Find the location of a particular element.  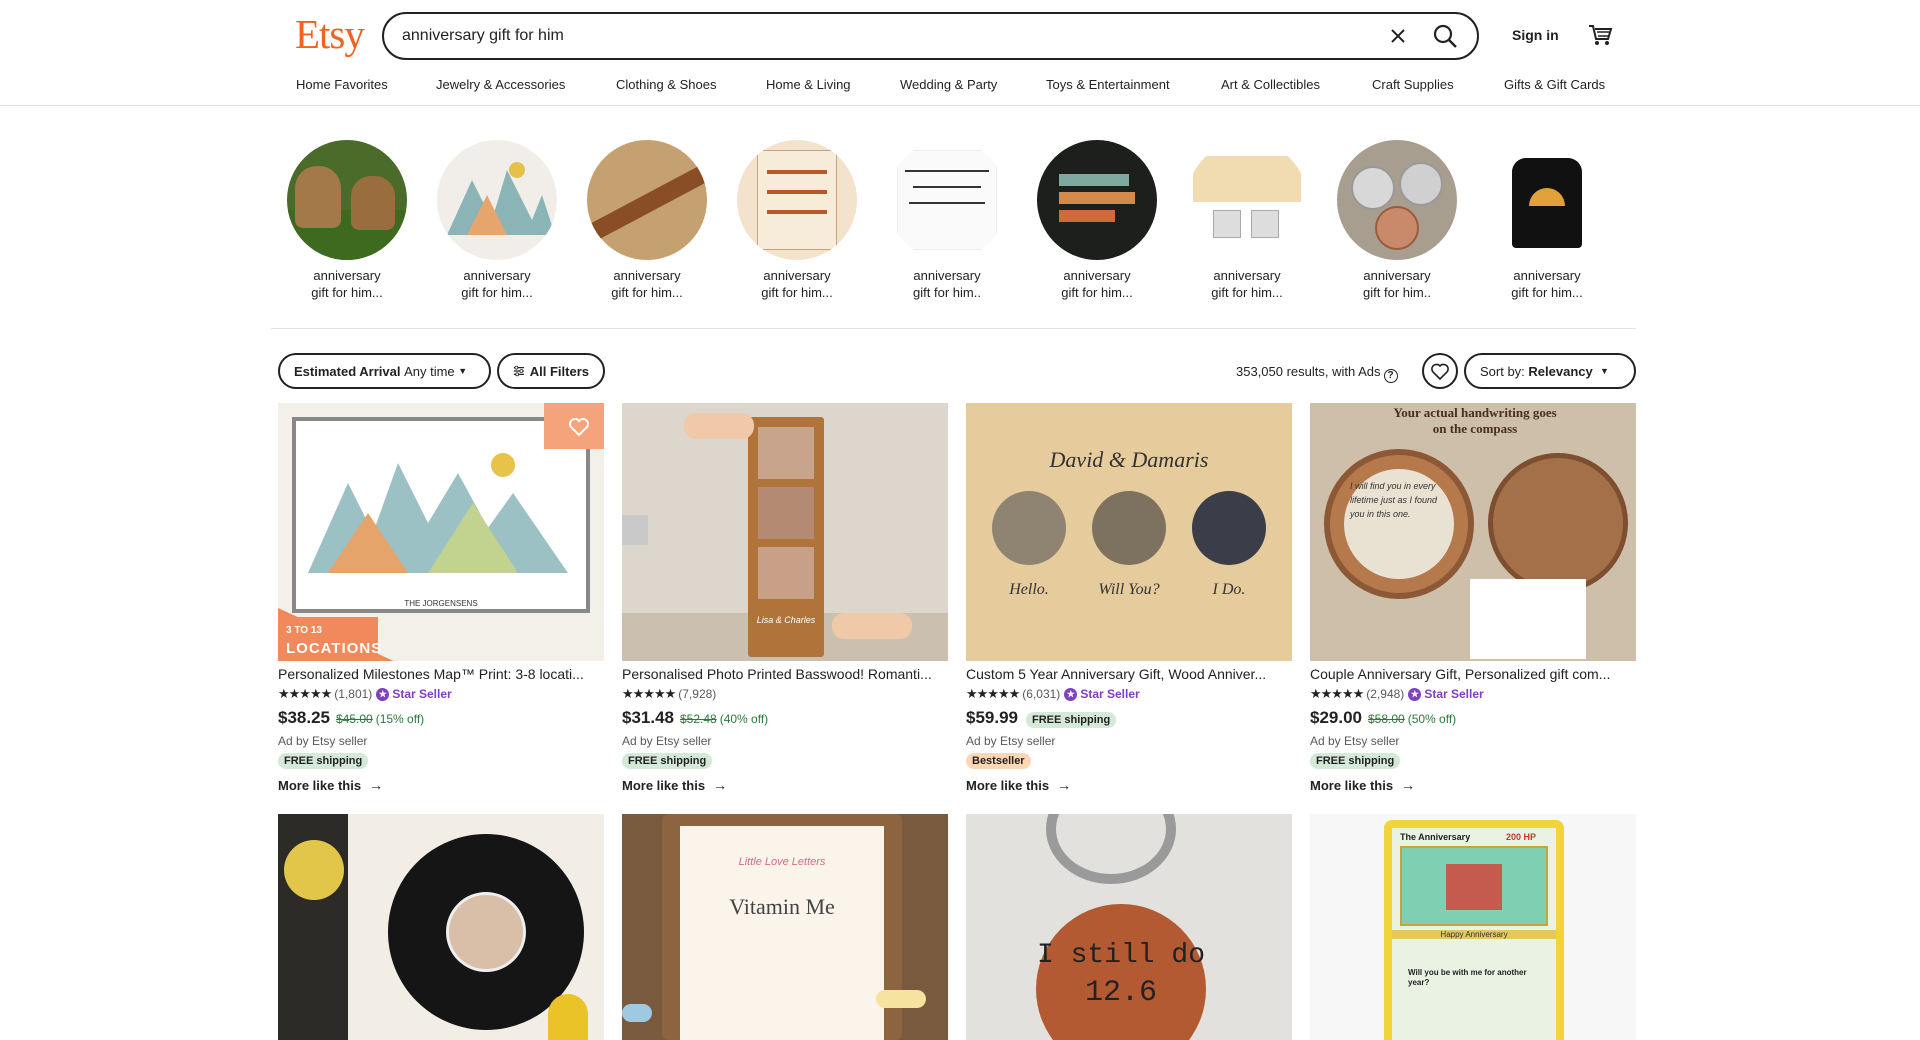

heart-icon is located at coordinates (1440, 372).